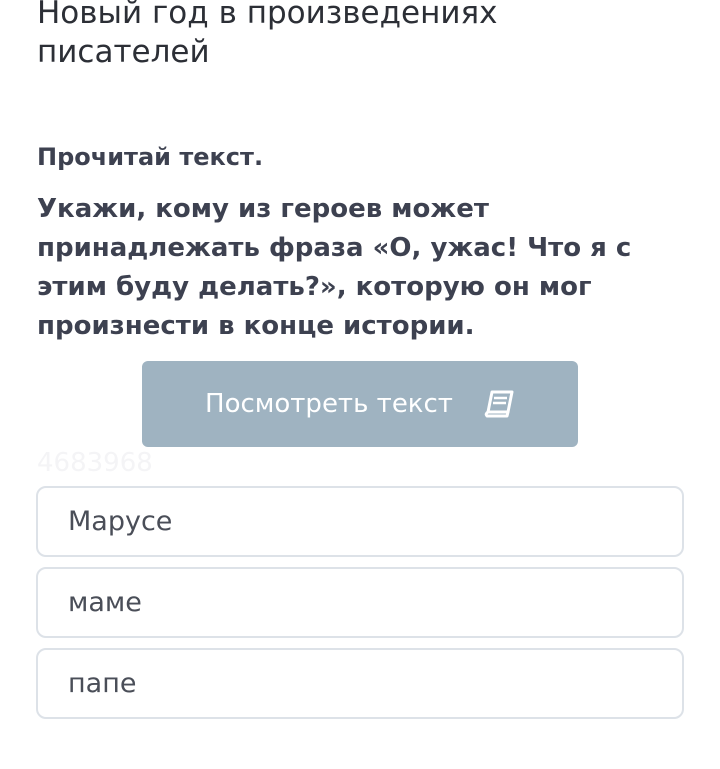 The height and width of the screenshot is (769, 720). I want to click on book-icon, so click(499, 404).